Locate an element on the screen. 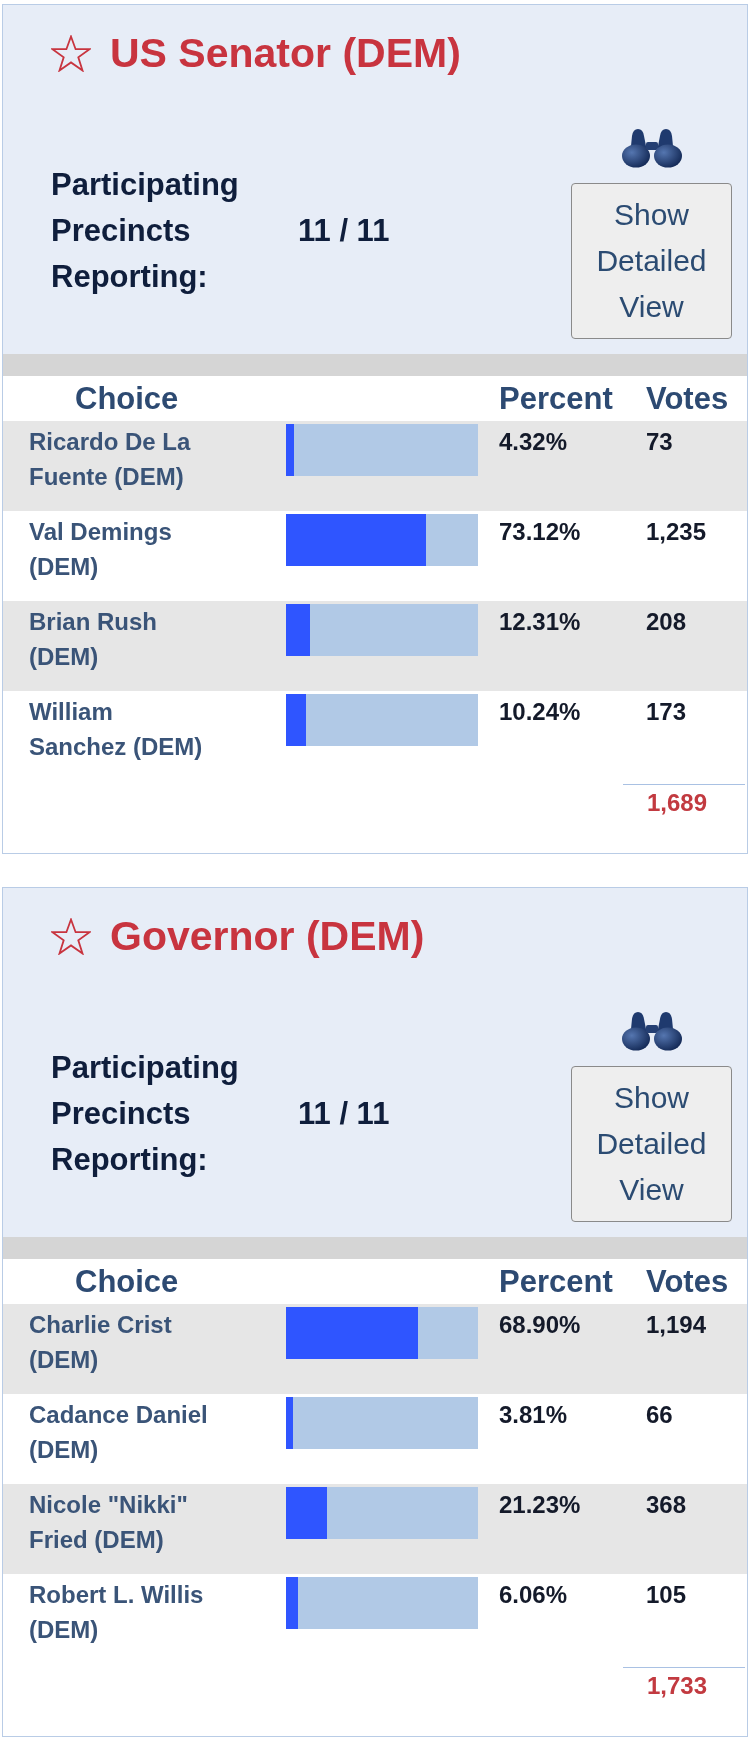  vote-count: 1,194 is located at coordinates (676, 1324).